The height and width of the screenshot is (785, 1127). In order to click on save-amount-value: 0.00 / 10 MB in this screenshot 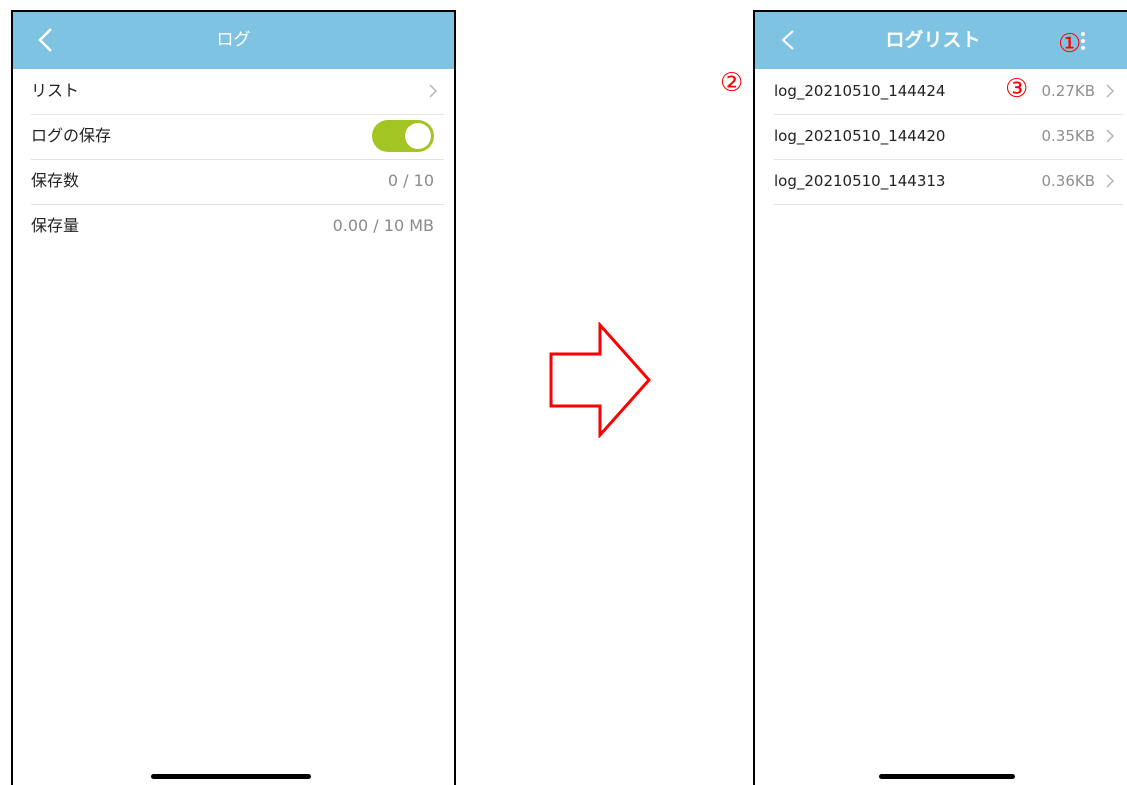, I will do `click(383, 225)`.